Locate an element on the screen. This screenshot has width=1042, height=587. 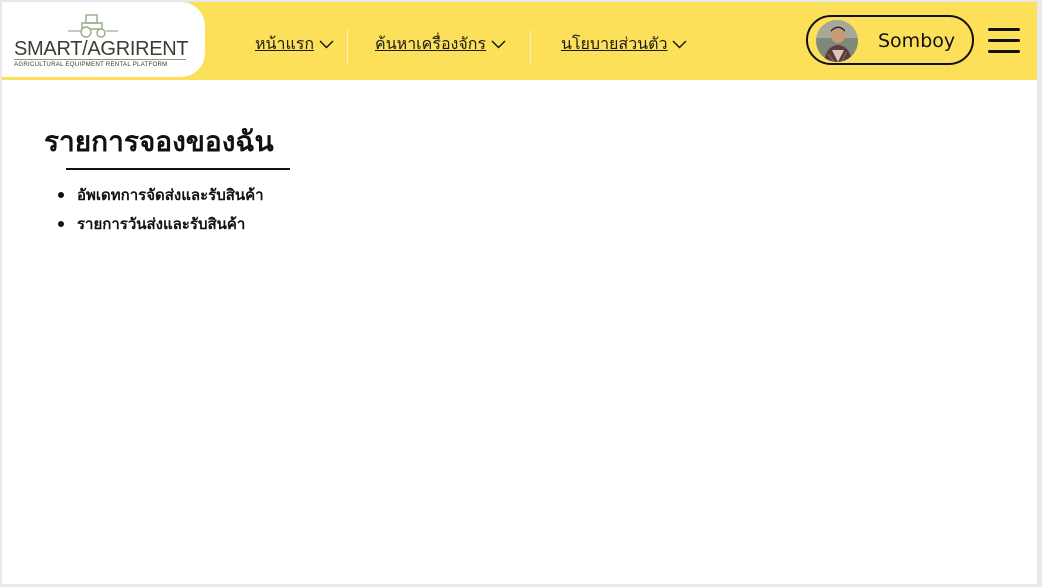
delivery-dates-link: รายการวันส่งและรับสินค้า is located at coordinates (161, 224).